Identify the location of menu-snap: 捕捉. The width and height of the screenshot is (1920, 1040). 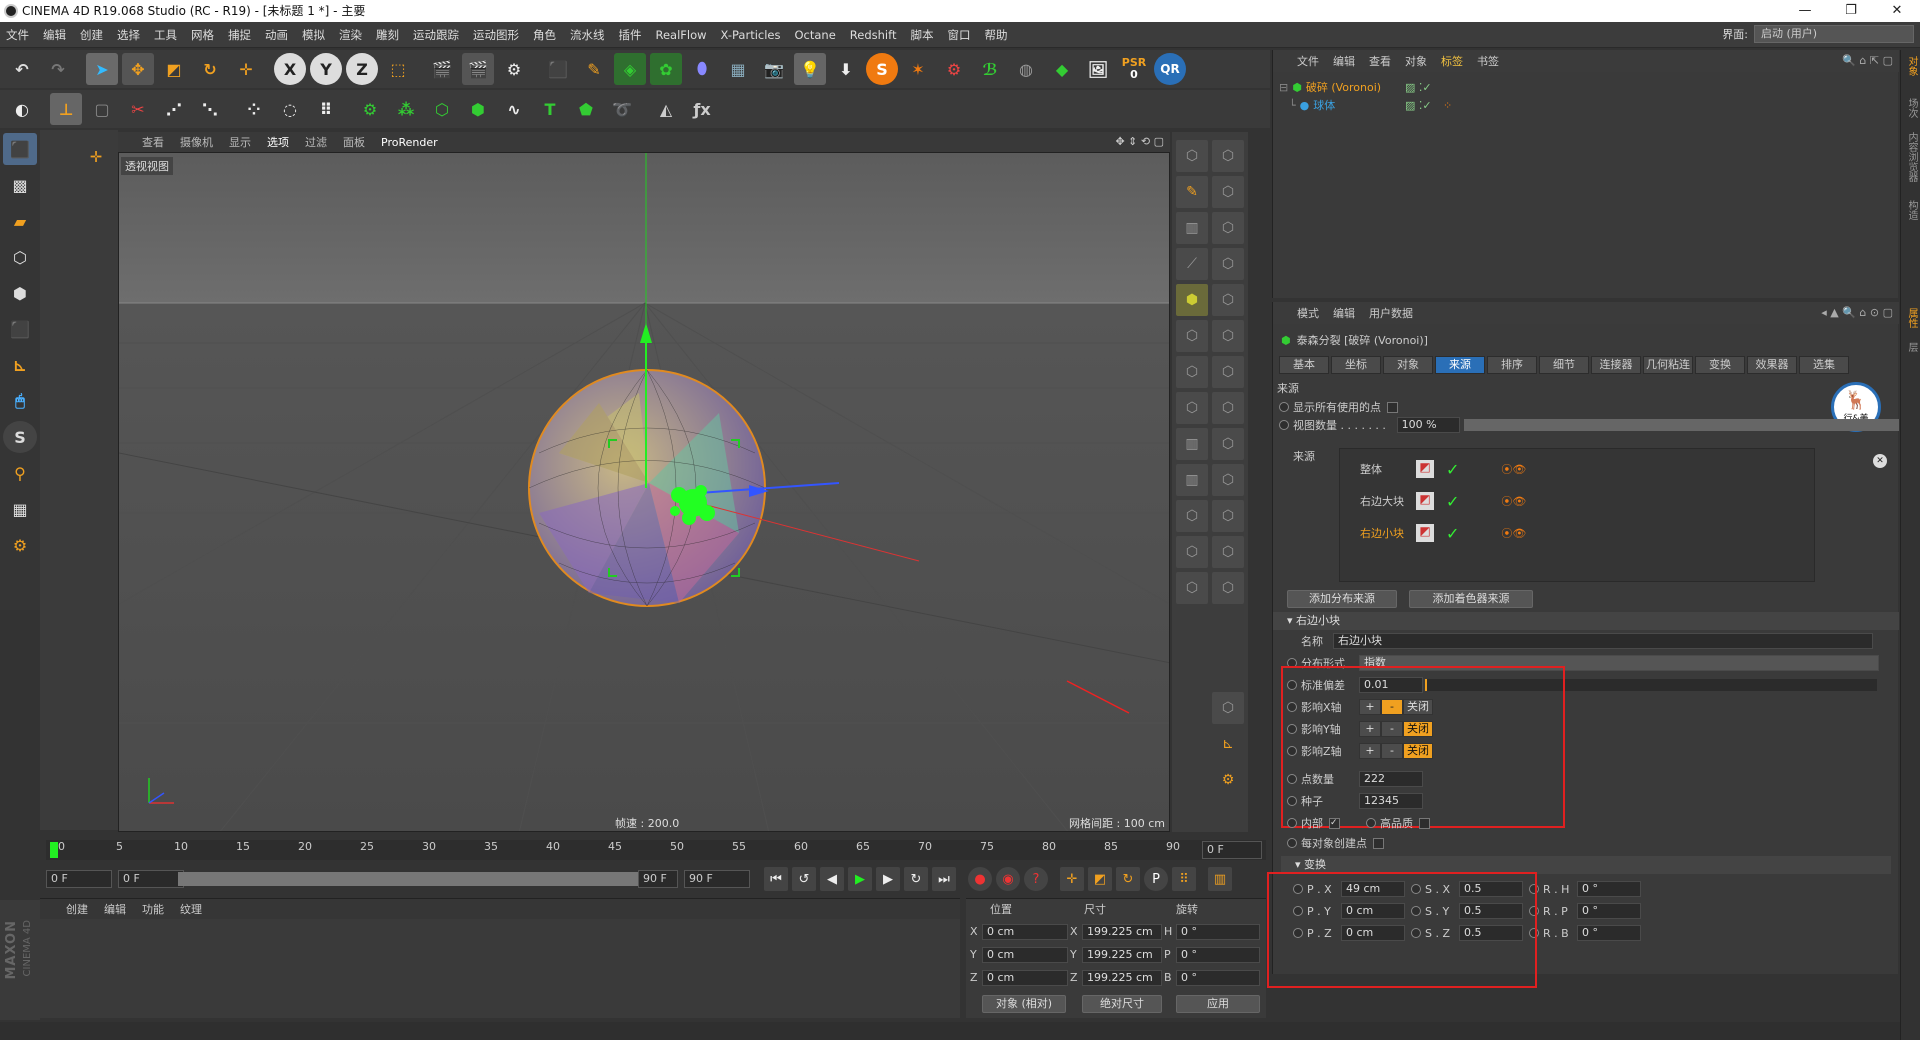
(239, 35).